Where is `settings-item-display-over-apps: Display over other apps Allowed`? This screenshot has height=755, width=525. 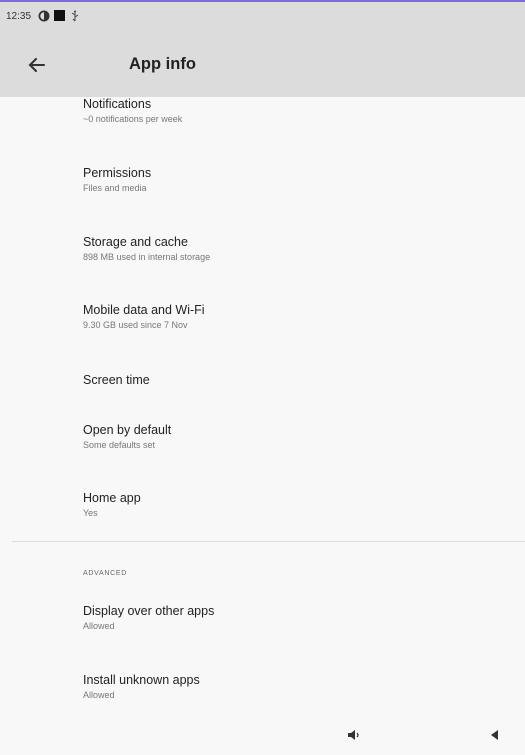 settings-item-display-over-apps: Display over other apps Allowed is located at coordinates (293, 618).